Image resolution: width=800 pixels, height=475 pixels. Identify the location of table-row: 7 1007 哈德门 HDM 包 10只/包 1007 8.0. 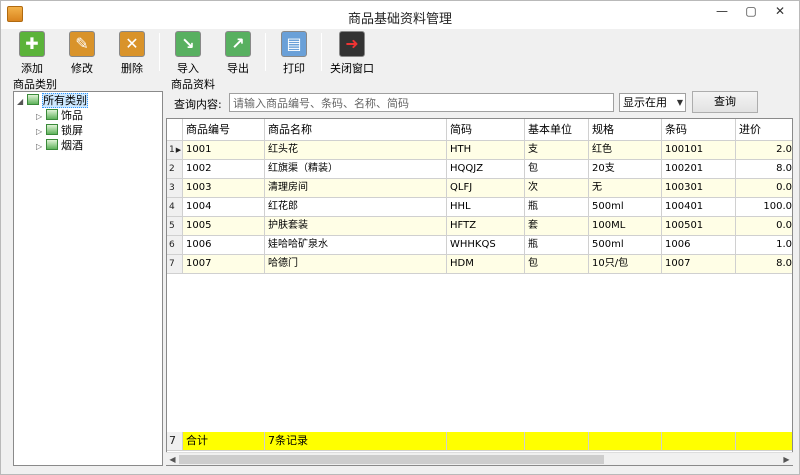
(479, 264).